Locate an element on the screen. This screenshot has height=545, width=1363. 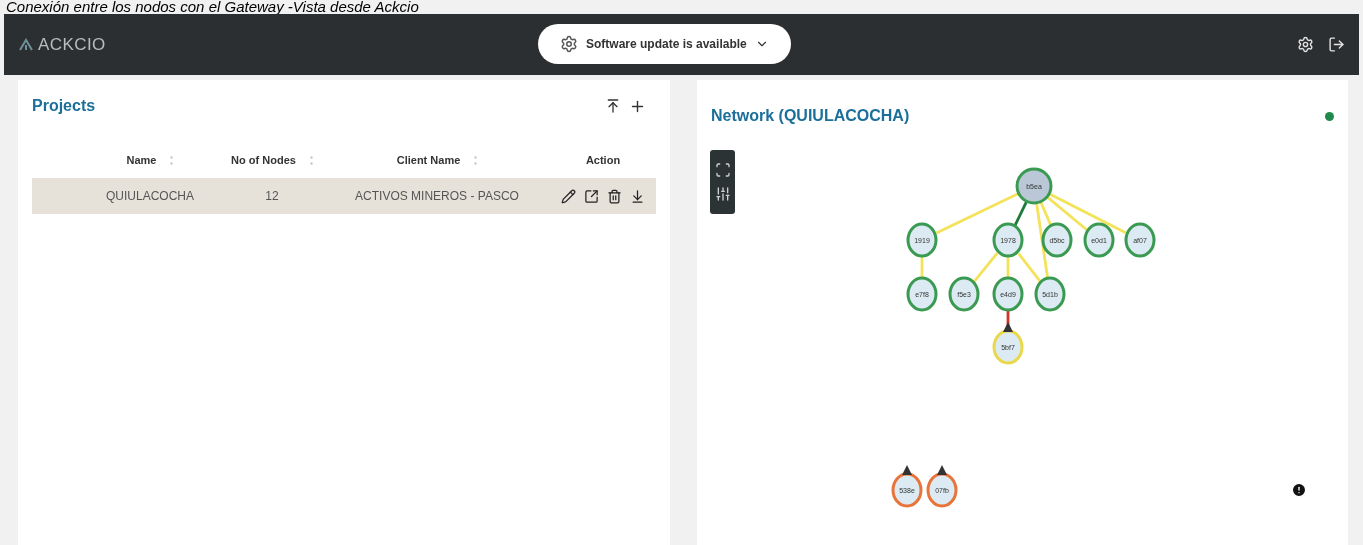
table-row: QUIULACOCHA 12 ACTIVOS MINEROS - PASCO is located at coordinates (344, 196).